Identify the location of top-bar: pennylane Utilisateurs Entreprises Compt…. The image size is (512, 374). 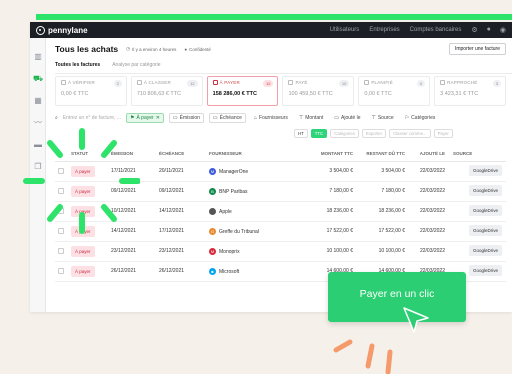
(271, 30).